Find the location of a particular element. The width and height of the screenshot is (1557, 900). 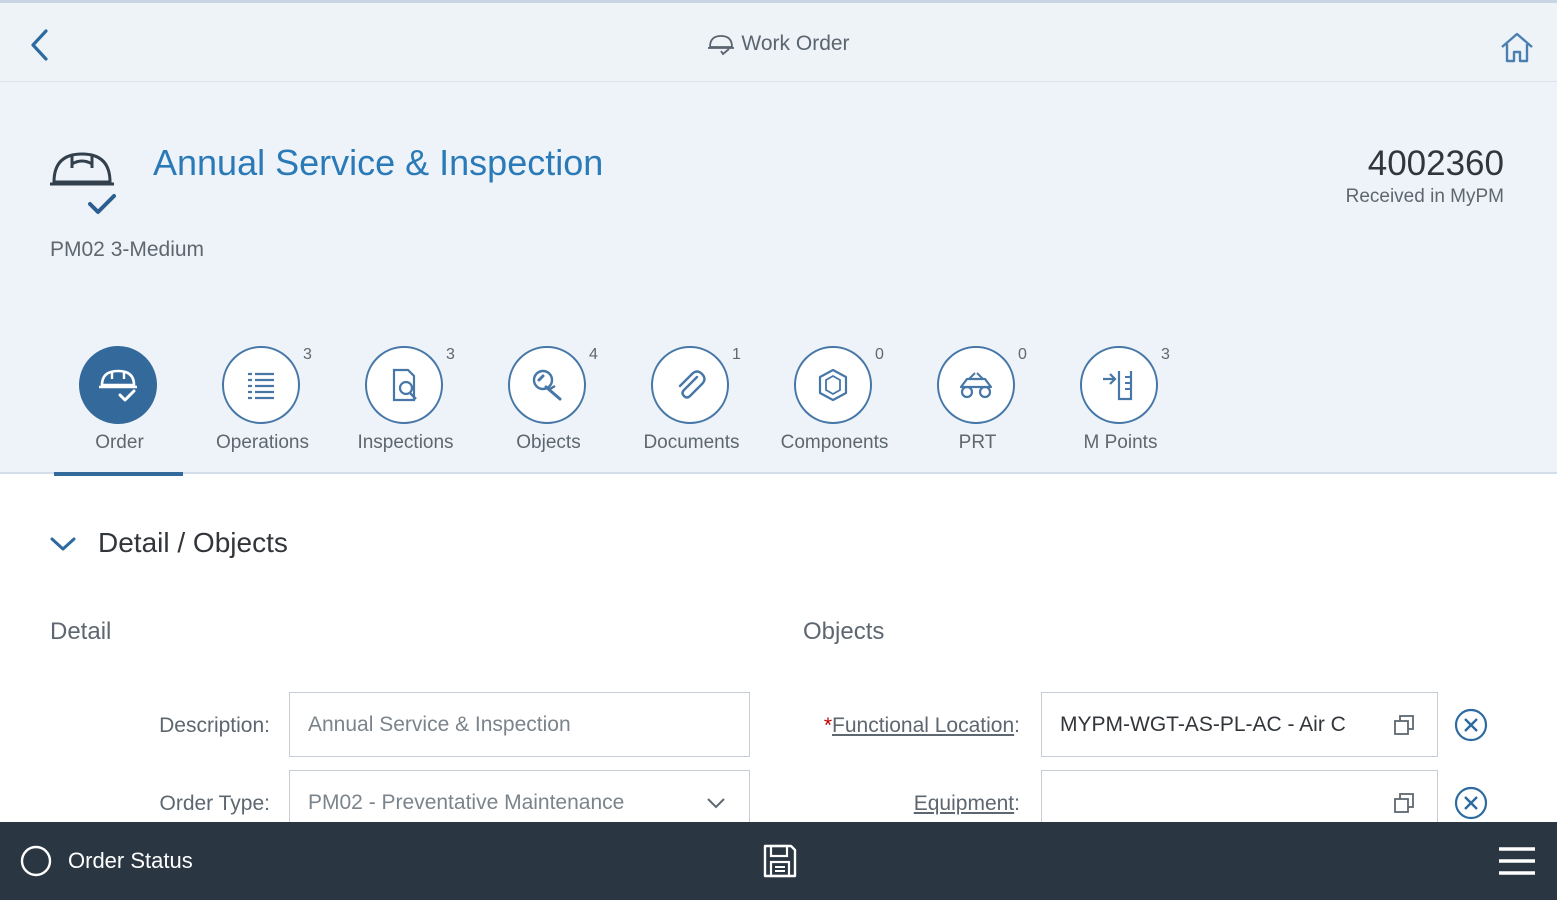

top-nav-bar: Work Order is located at coordinates (778, 41).